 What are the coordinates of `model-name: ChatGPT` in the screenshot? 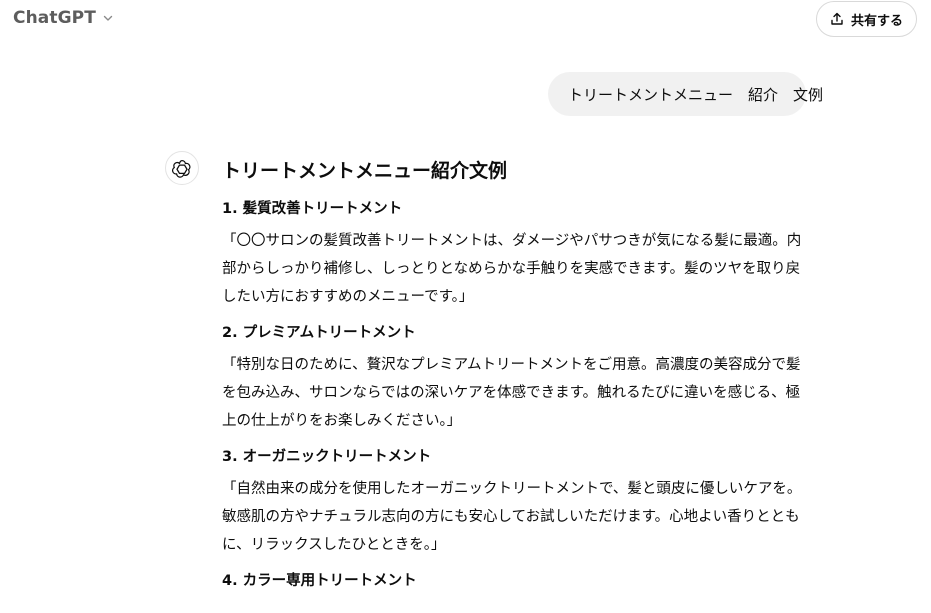 It's located at (54, 18).